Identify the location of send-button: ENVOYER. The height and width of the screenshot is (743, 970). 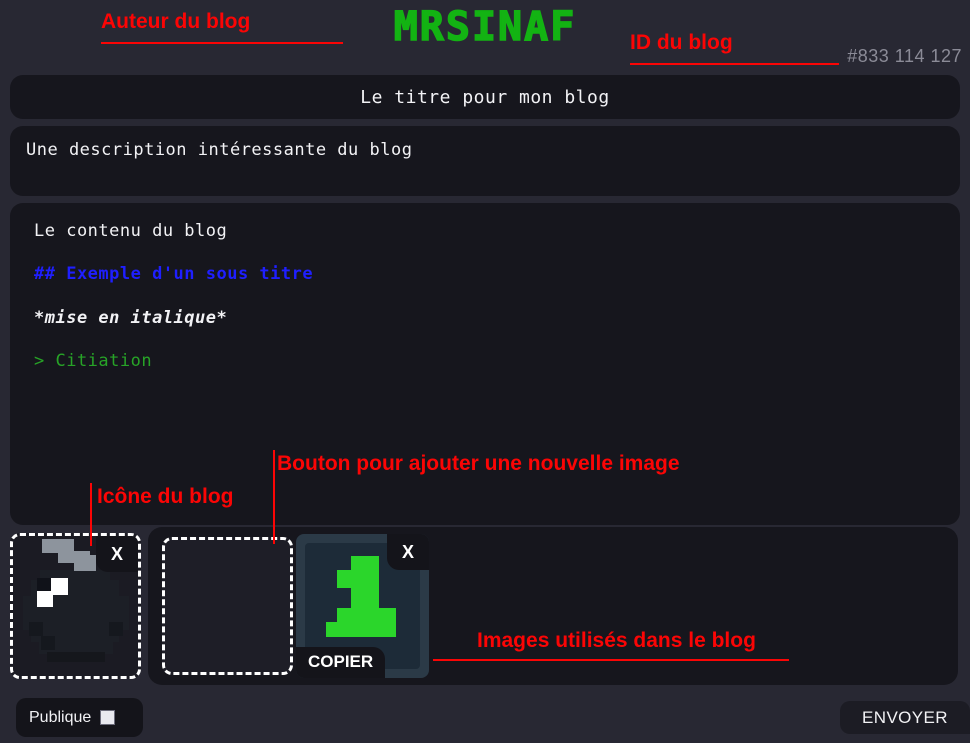
(905, 717).